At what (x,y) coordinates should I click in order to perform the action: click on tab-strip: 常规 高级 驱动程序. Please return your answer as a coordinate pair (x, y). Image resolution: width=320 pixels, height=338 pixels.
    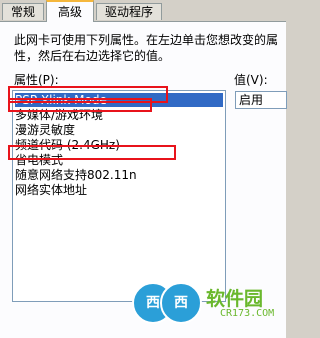
    Looking at the image, I should click on (143, 11).